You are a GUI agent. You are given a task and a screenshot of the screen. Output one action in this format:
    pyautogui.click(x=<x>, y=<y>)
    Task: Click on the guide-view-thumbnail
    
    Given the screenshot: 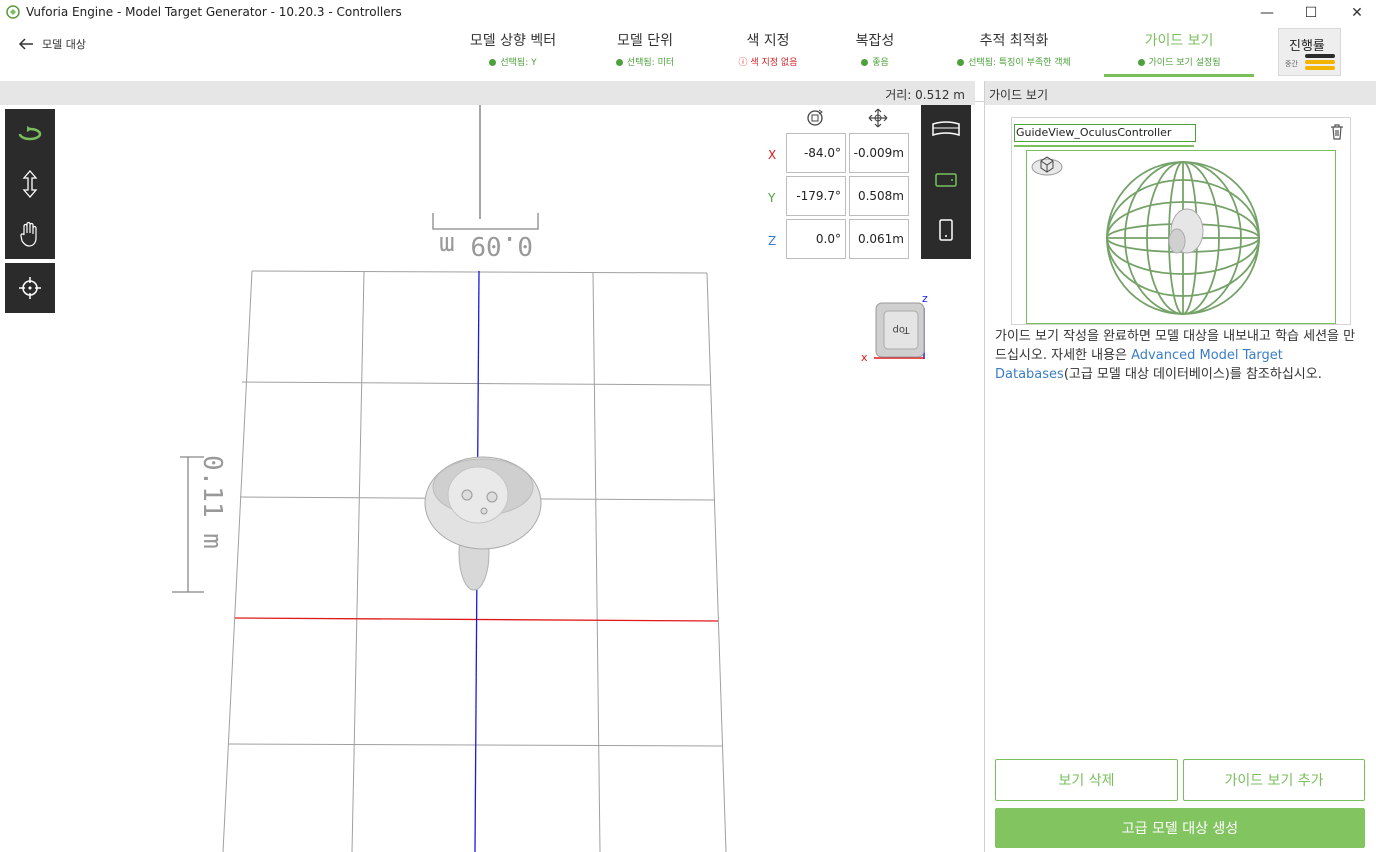 What is the action you would take?
    pyautogui.click(x=1181, y=237)
    